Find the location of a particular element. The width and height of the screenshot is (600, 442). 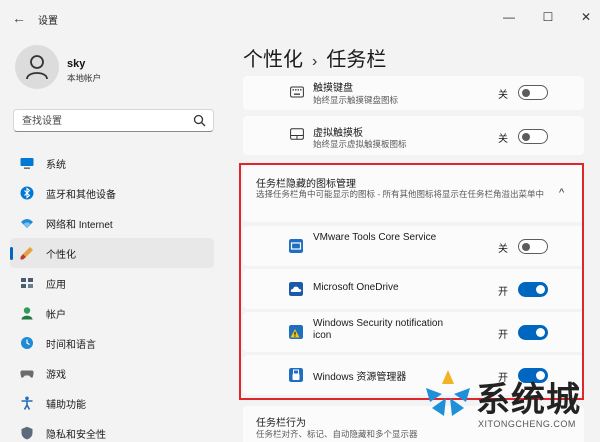

setting-title: 虚拟触摸板 is located at coordinates (338, 133).